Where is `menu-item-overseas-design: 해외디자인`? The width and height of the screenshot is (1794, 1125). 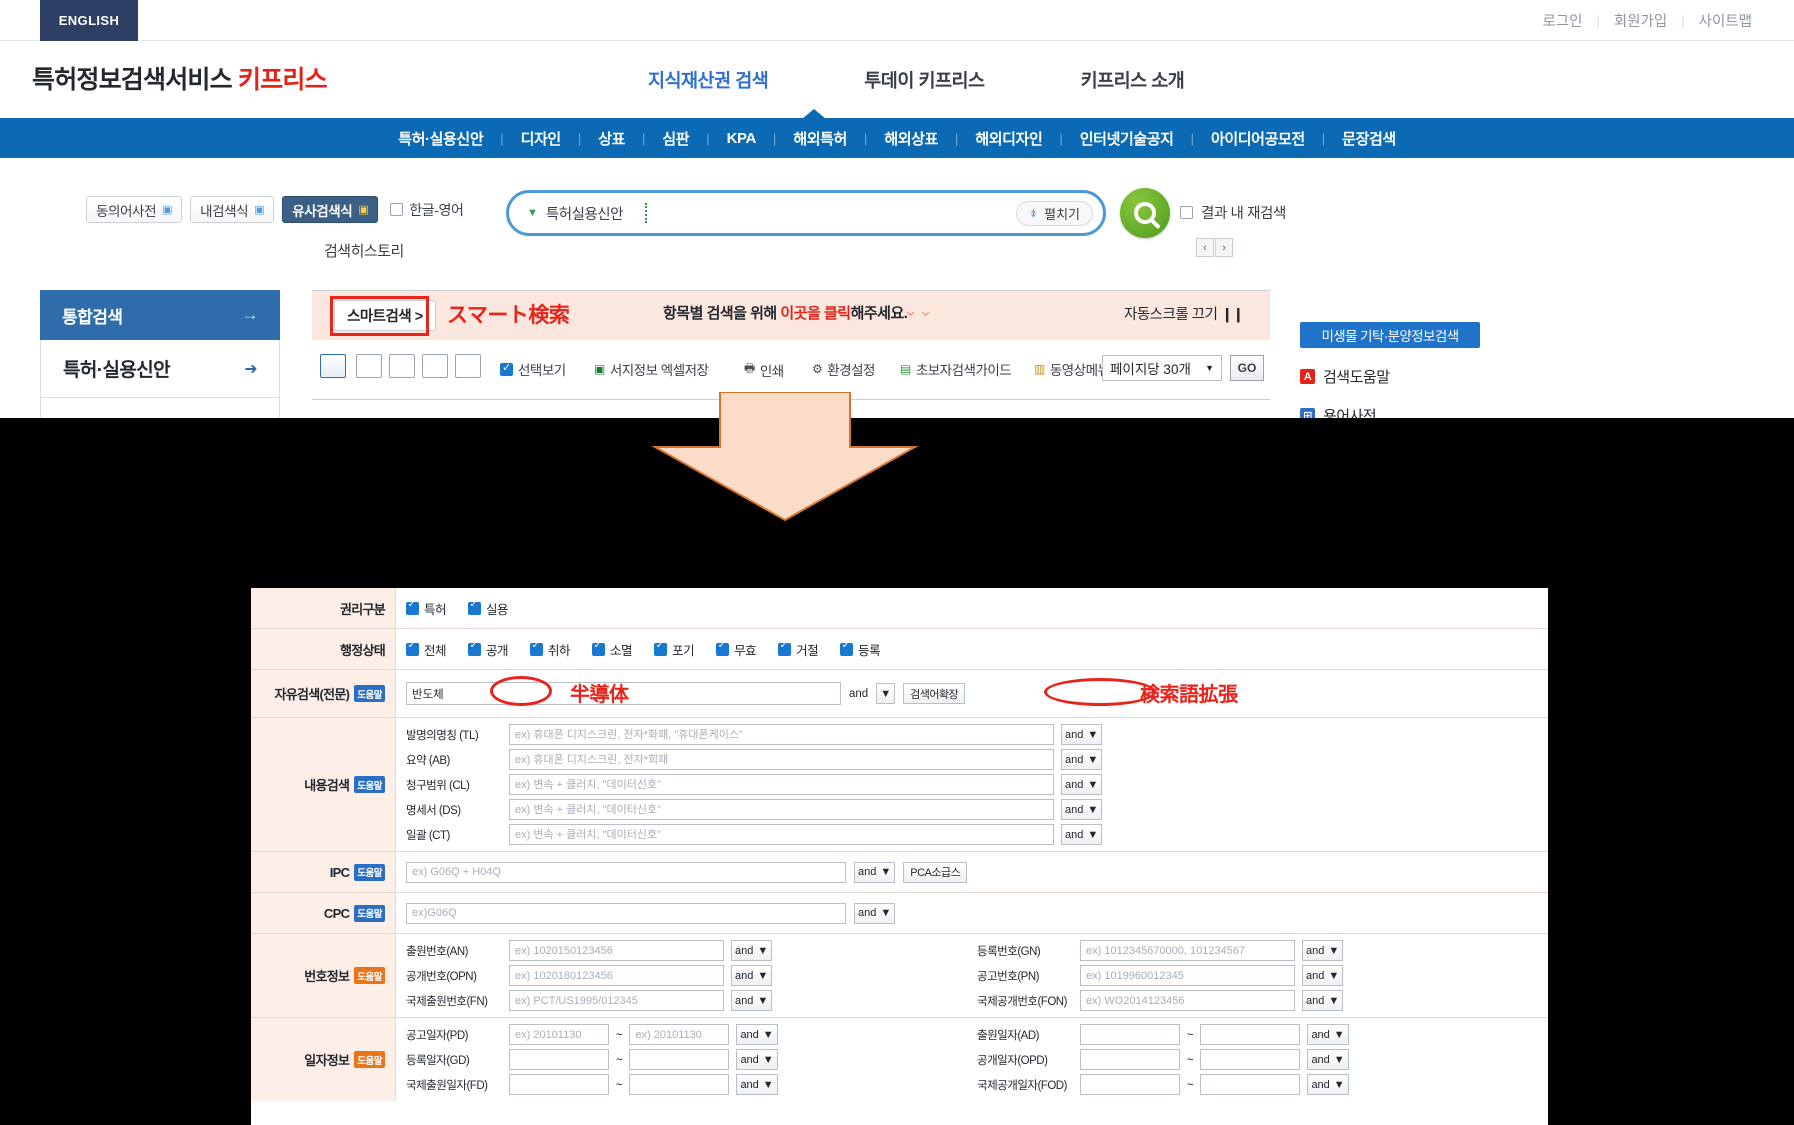 menu-item-overseas-design: 해외디자인 is located at coordinates (1008, 138).